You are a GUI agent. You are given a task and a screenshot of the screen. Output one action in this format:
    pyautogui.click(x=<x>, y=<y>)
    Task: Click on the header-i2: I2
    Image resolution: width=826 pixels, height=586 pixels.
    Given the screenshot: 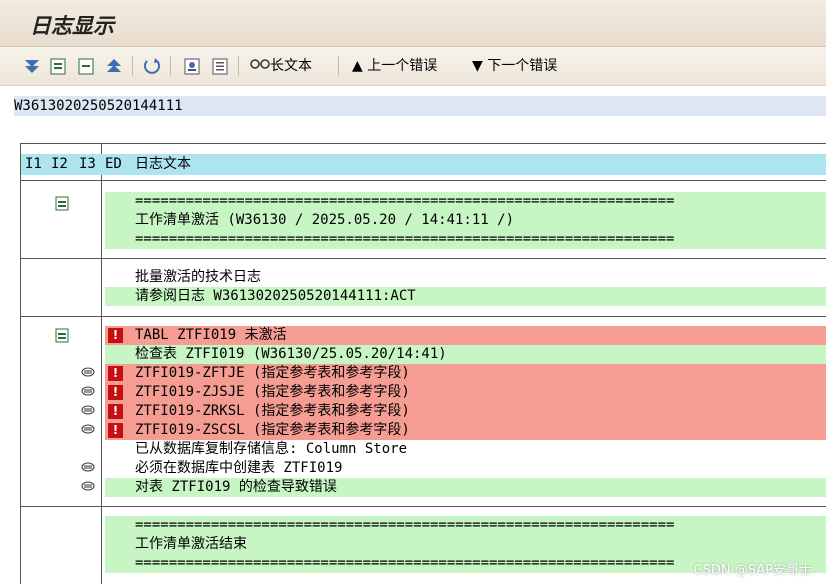 What is the action you would take?
    pyautogui.click(x=59, y=164)
    